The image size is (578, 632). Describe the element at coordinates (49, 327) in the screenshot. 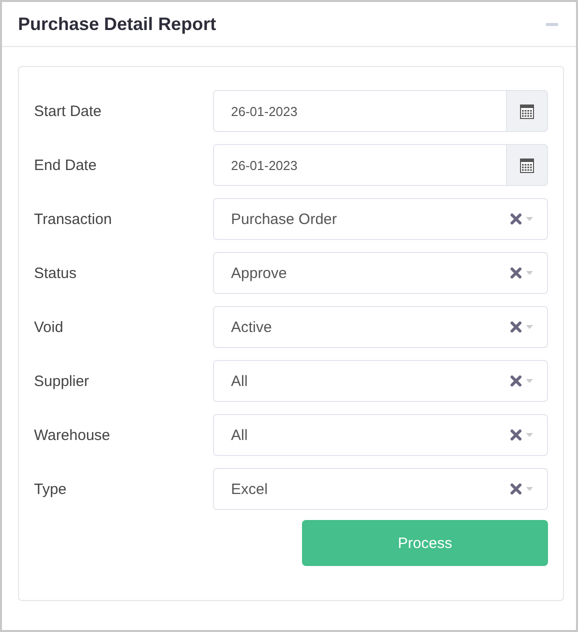

I see `field-label: Void` at that location.